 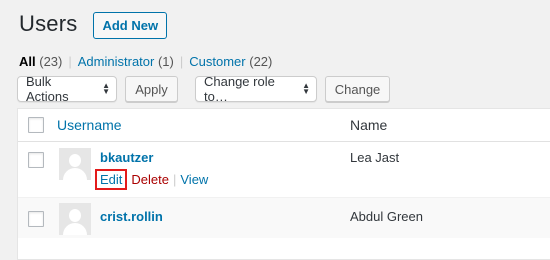 What do you see at coordinates (357, 89) in the screenshot?
I see `change-button: Change` at bounding box center [357, 89].